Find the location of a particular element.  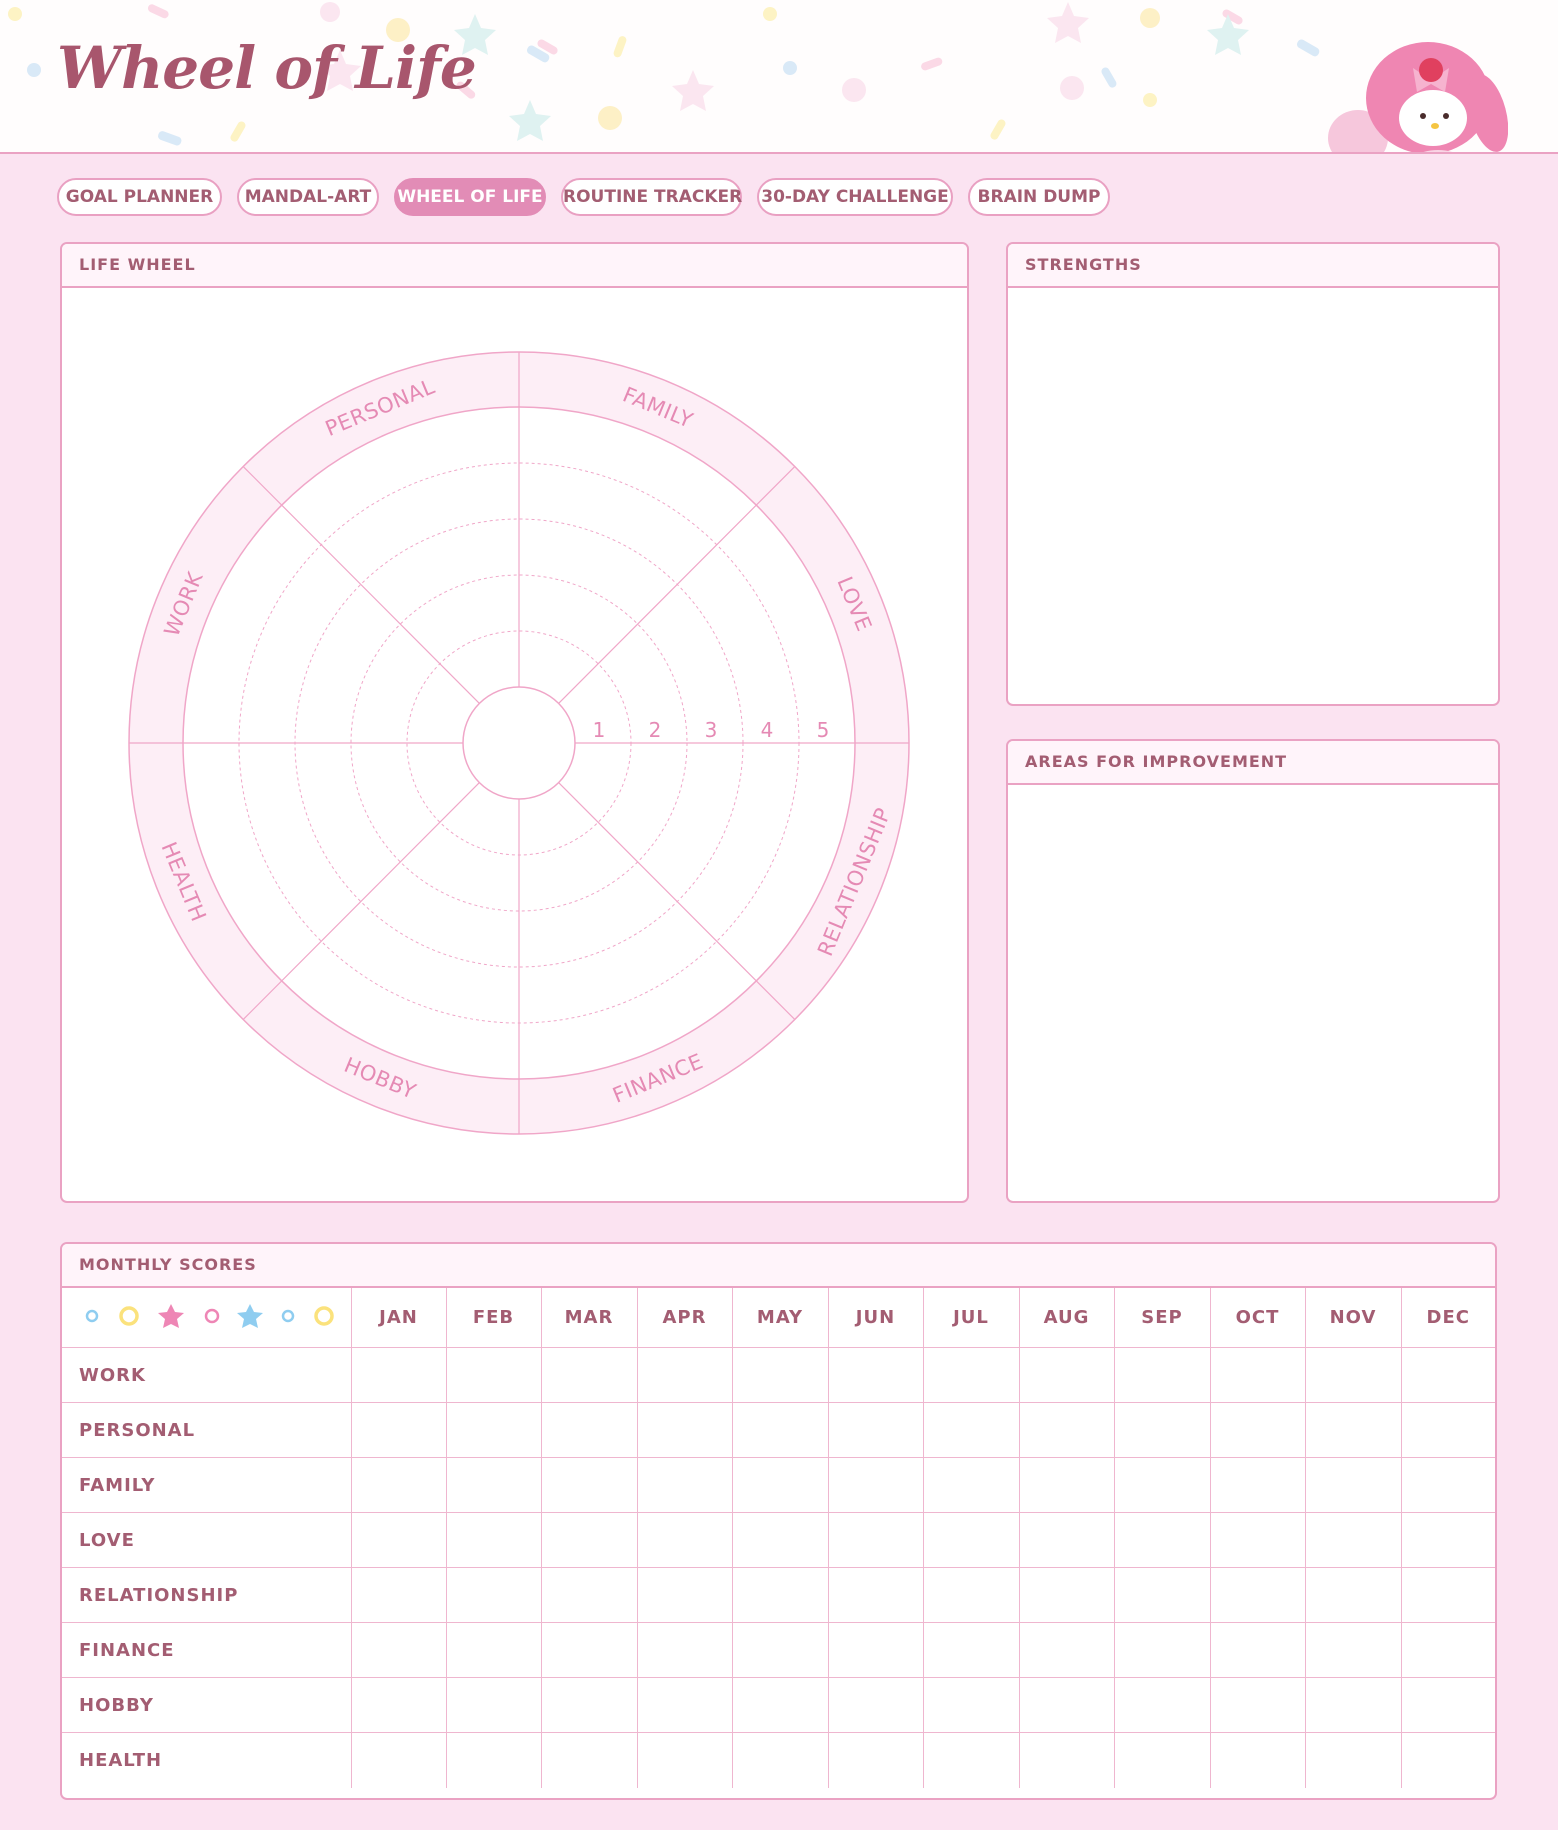

tab-goal-planner: GOAL PLANNER is located at coordinates (139, 197).